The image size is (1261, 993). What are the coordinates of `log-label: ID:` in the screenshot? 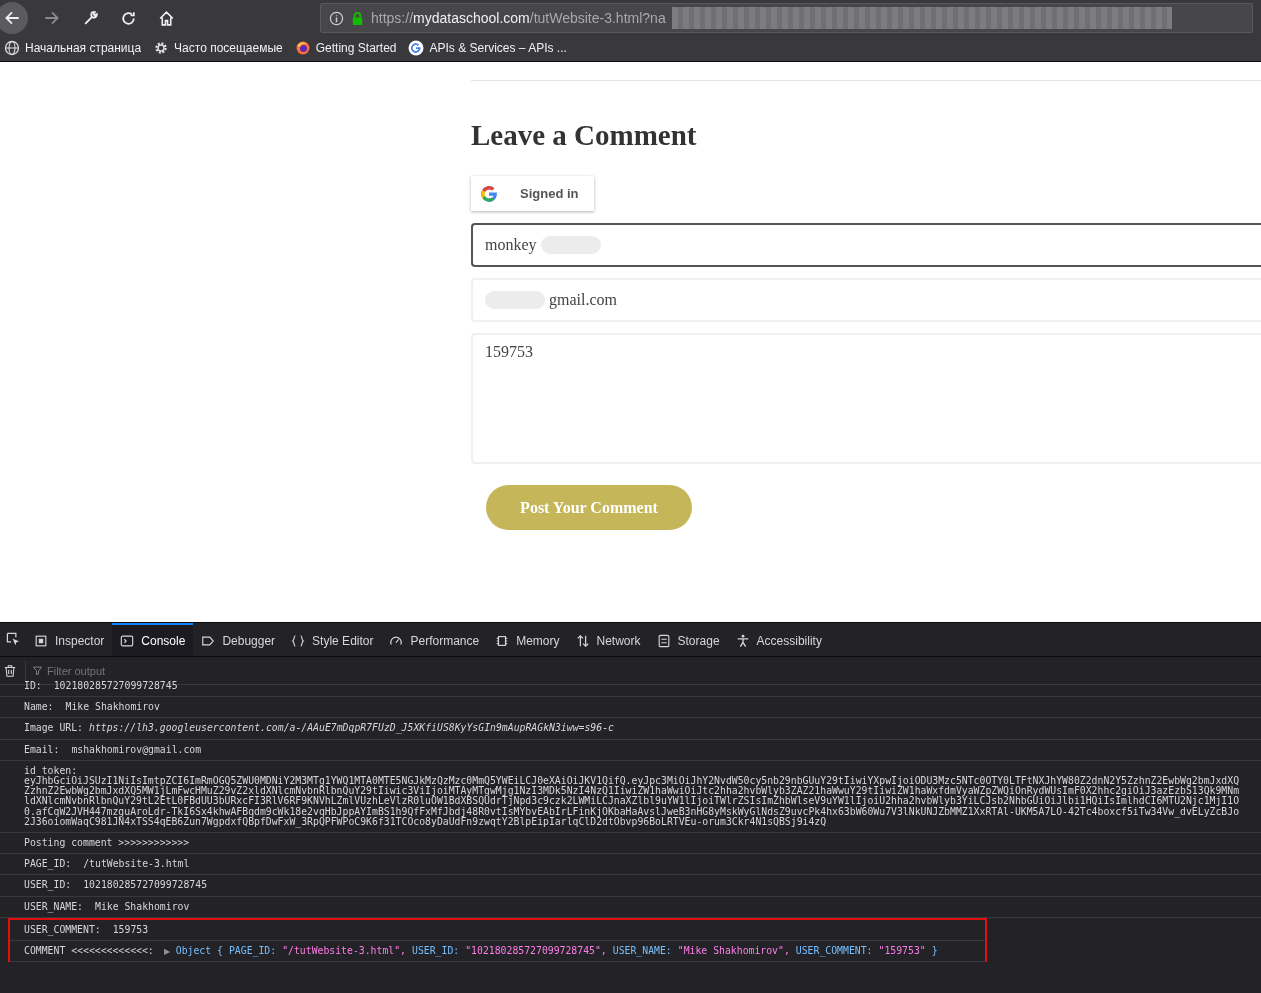 It's located at (33, 686).